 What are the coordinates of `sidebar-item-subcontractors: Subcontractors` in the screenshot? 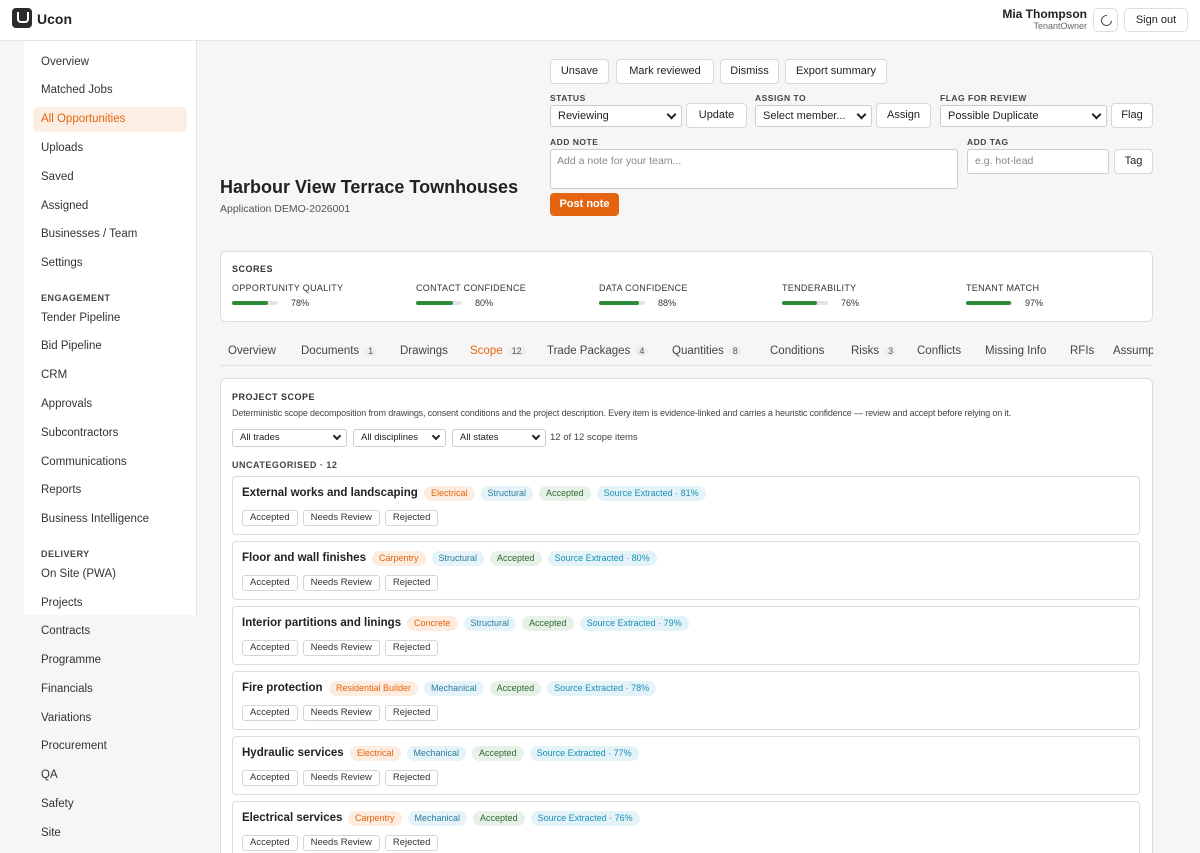 It's located at (110, 433).